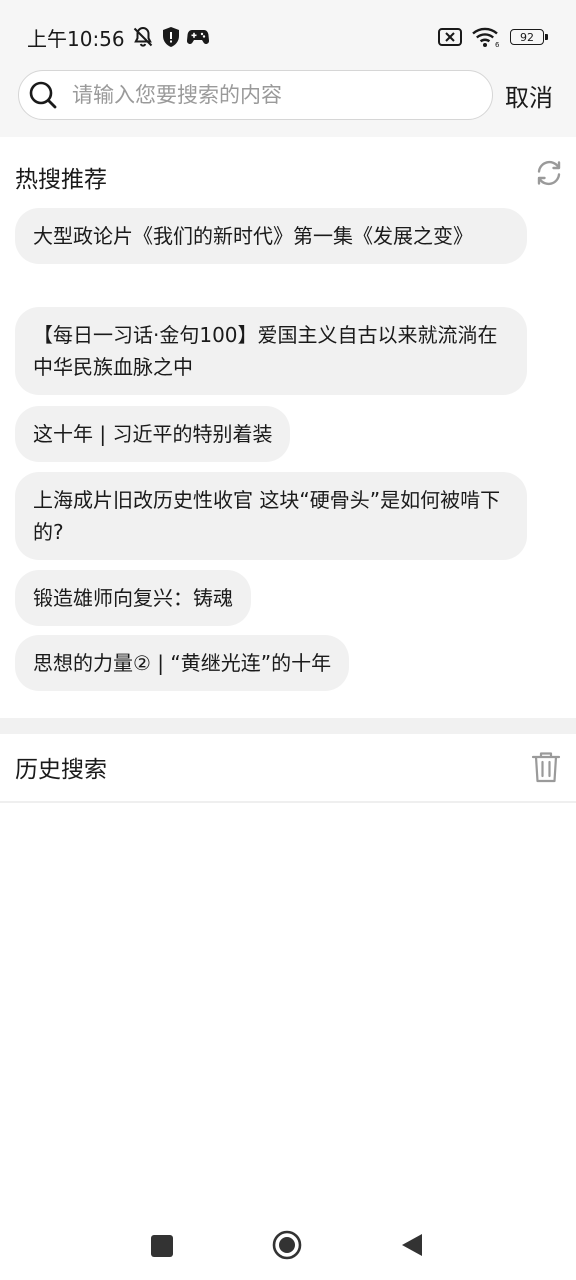 Image resolution: width=576 pixels, height=1280 pixels. I want to click on svg-text: 6, so click(497, 44).